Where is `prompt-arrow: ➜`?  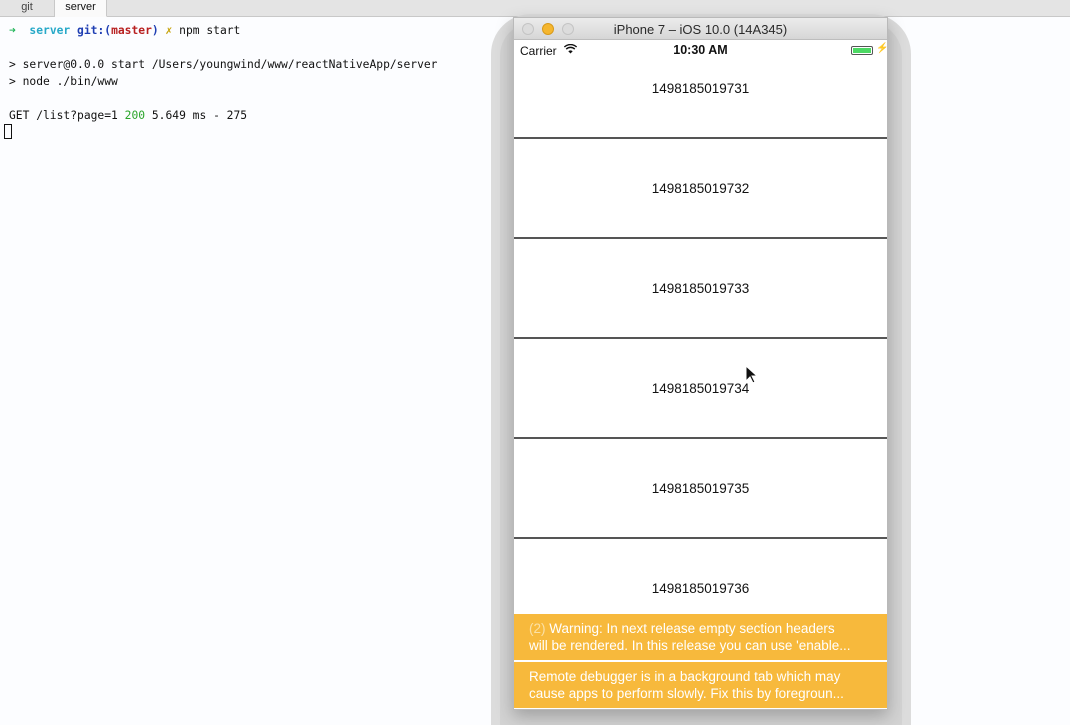 prompt-arrow: ➜ is located at coordinates (12, 30).